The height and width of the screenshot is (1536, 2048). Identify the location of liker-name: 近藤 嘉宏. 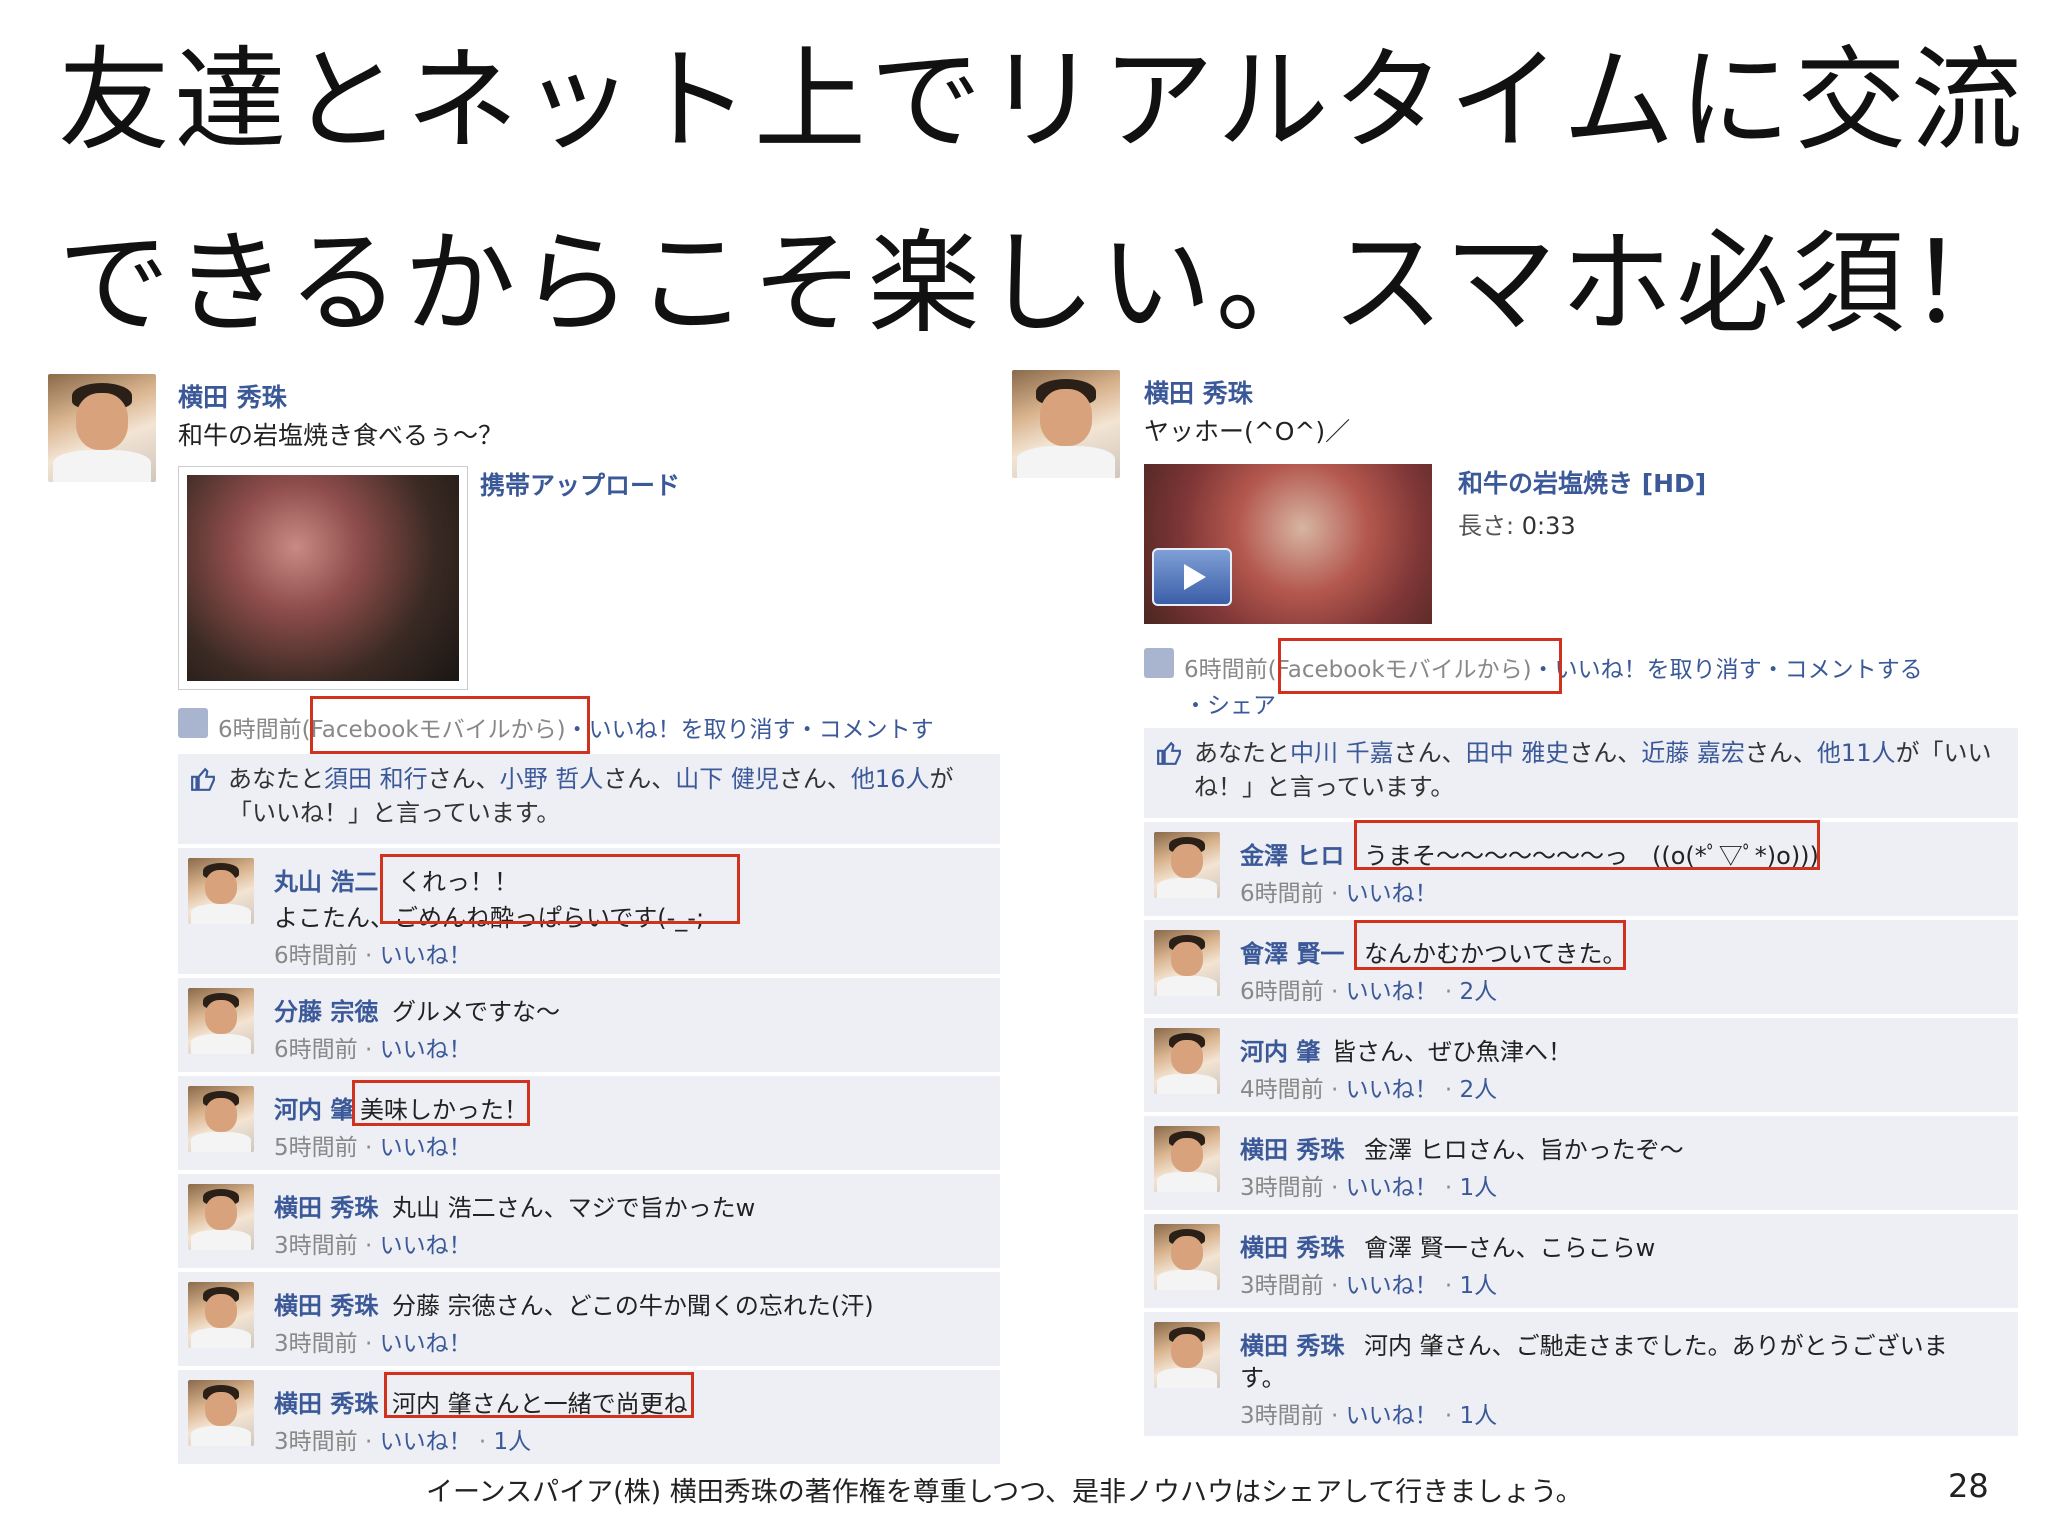
(1693, 753).